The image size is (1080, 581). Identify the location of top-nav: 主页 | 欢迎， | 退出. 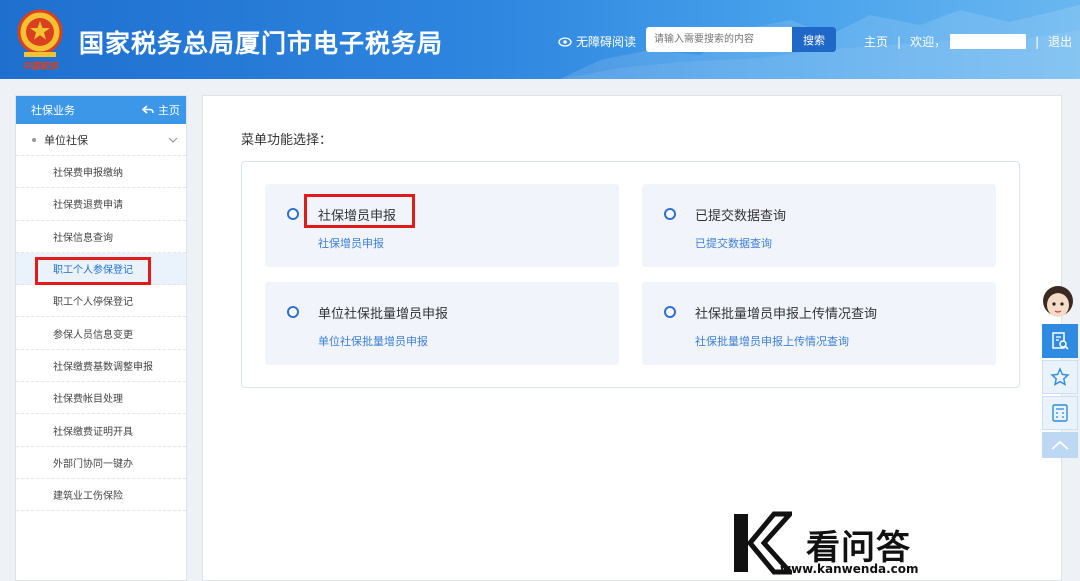
(968, 41).